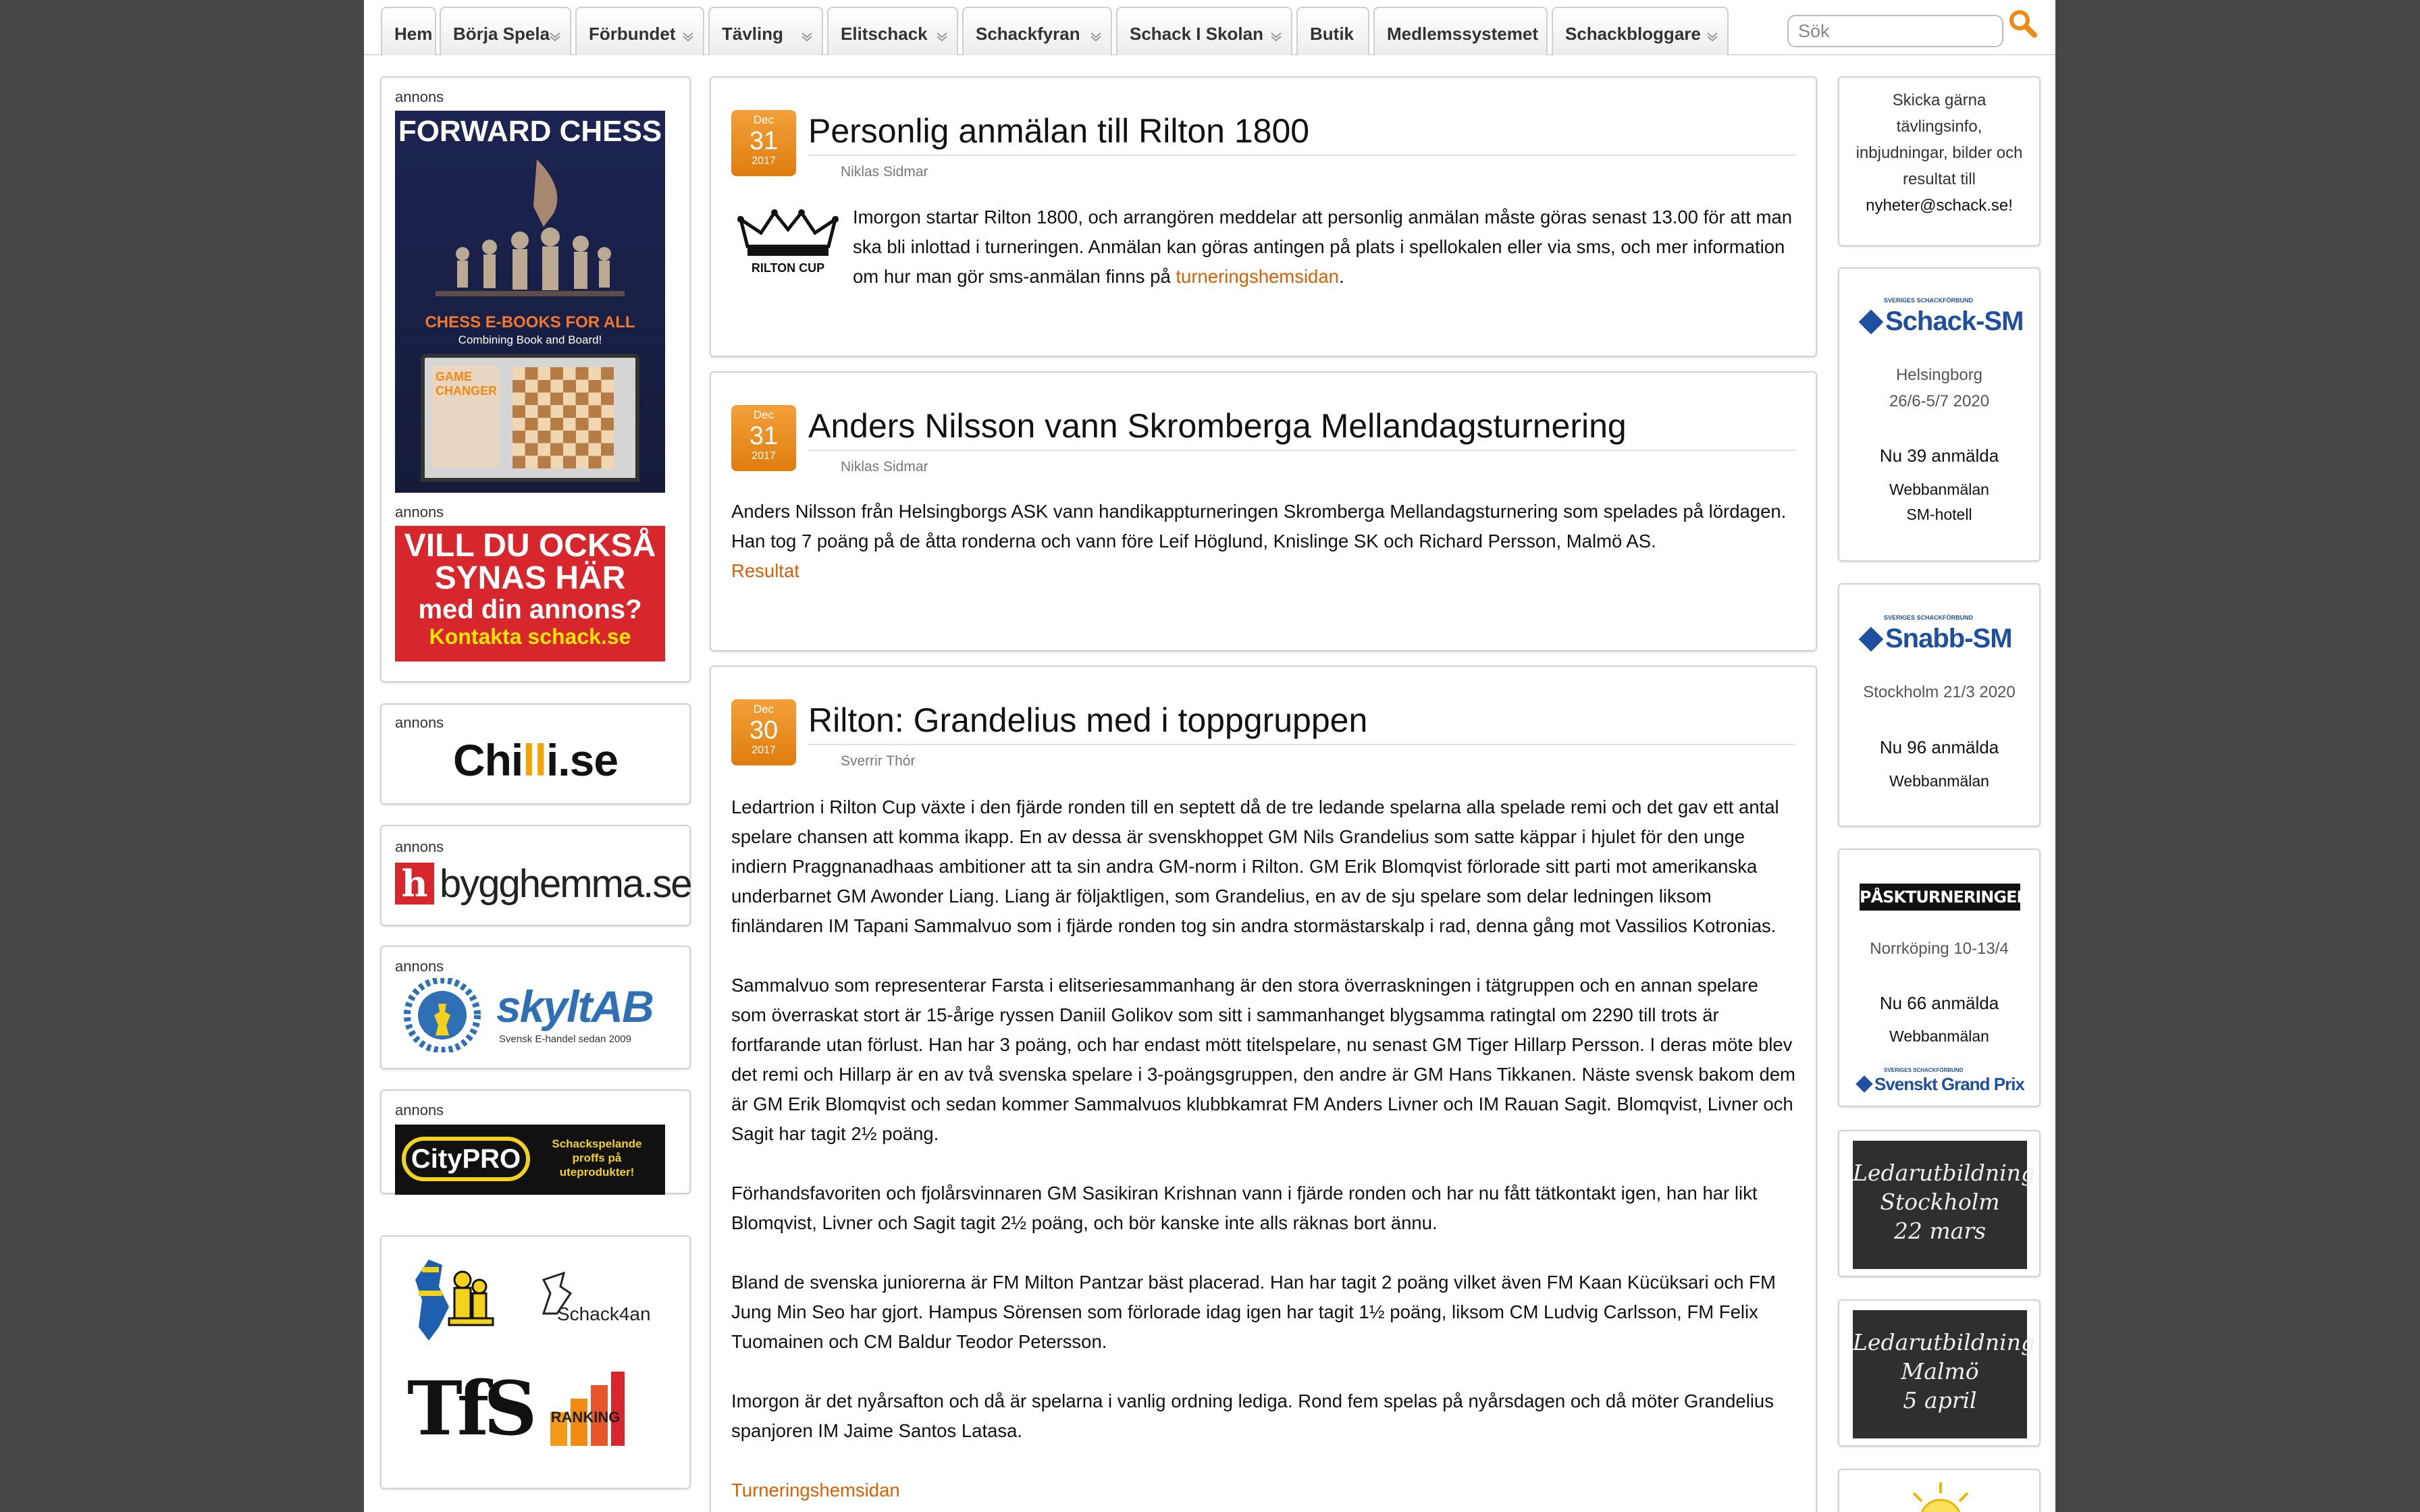  What do you see at coordinates (1944, 1374) in the screenshot?
I see `ledarutbildning-malmo-banner: Ledarutbildning Malmö 5 april` at bounding box center [1944, 1374].